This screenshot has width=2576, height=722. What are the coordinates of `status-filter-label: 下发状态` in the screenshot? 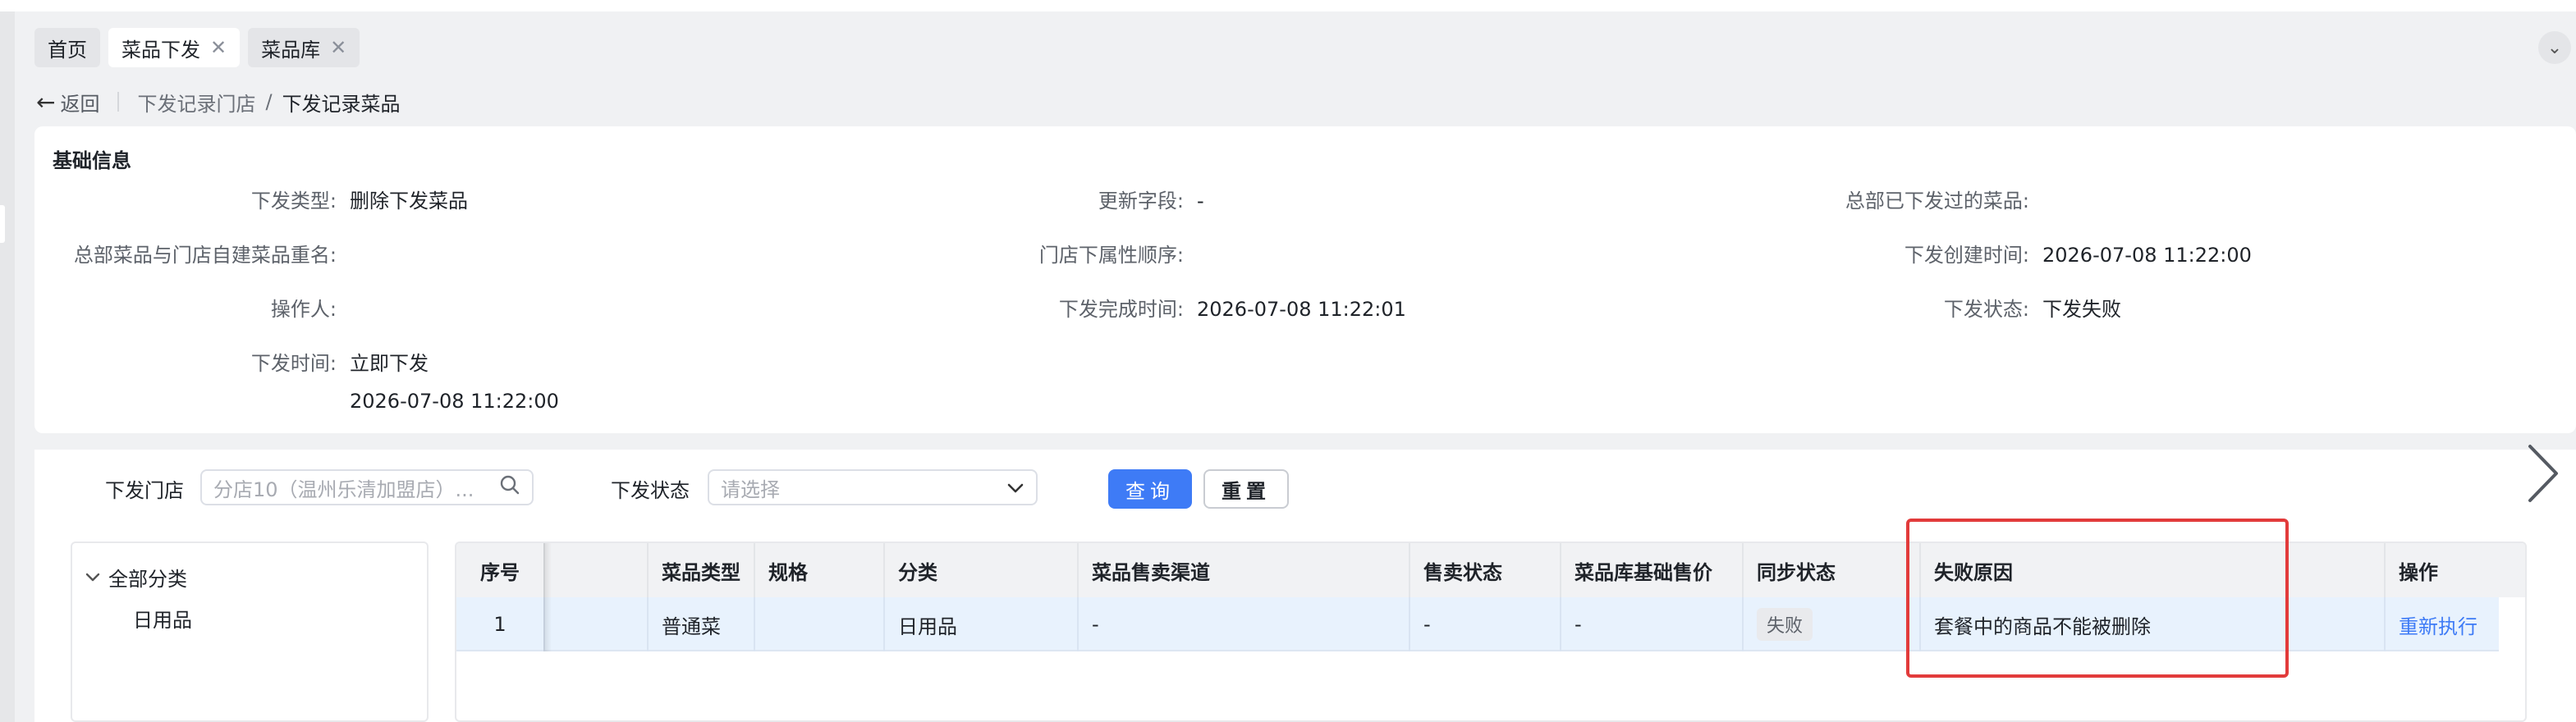 It's located at (650, 490).